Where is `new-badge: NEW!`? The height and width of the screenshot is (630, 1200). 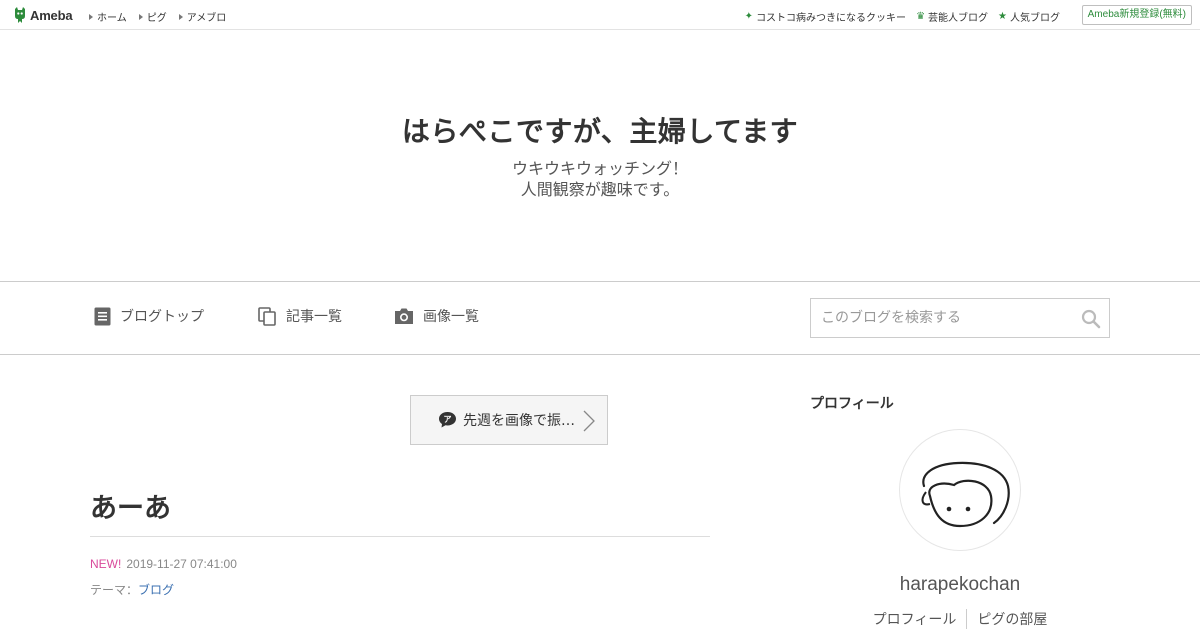 new-badge: NEW! is located at coordinates (106, 564).